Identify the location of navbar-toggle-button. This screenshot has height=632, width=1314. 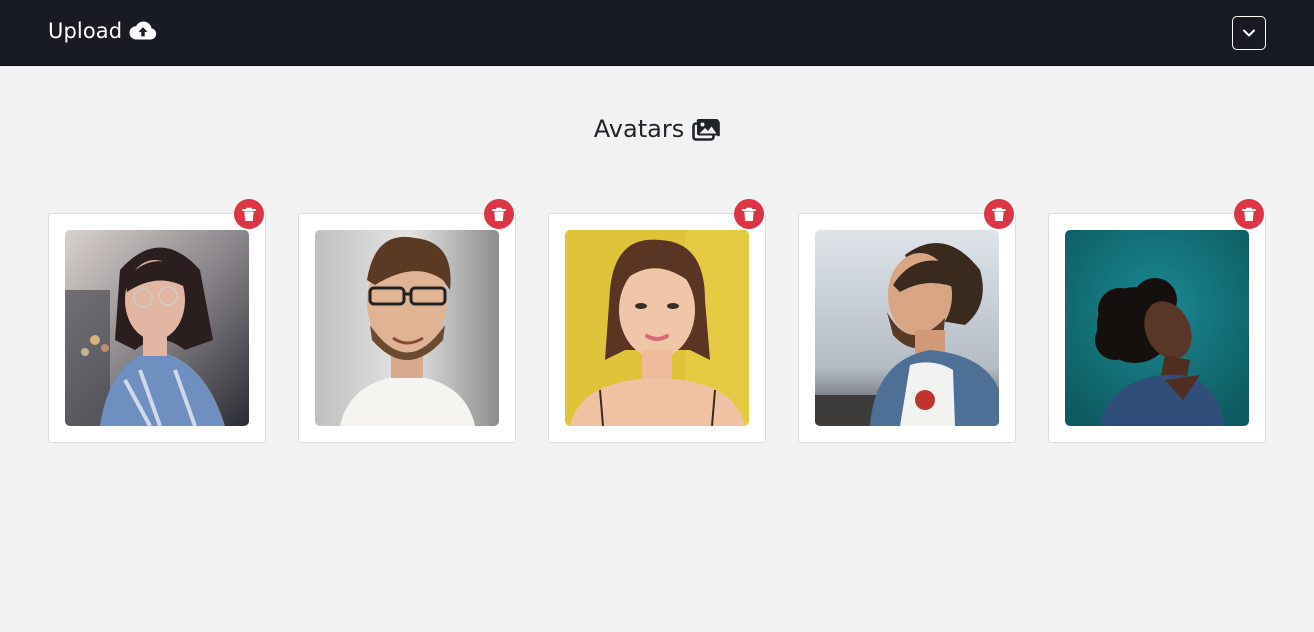
(1249, 33).